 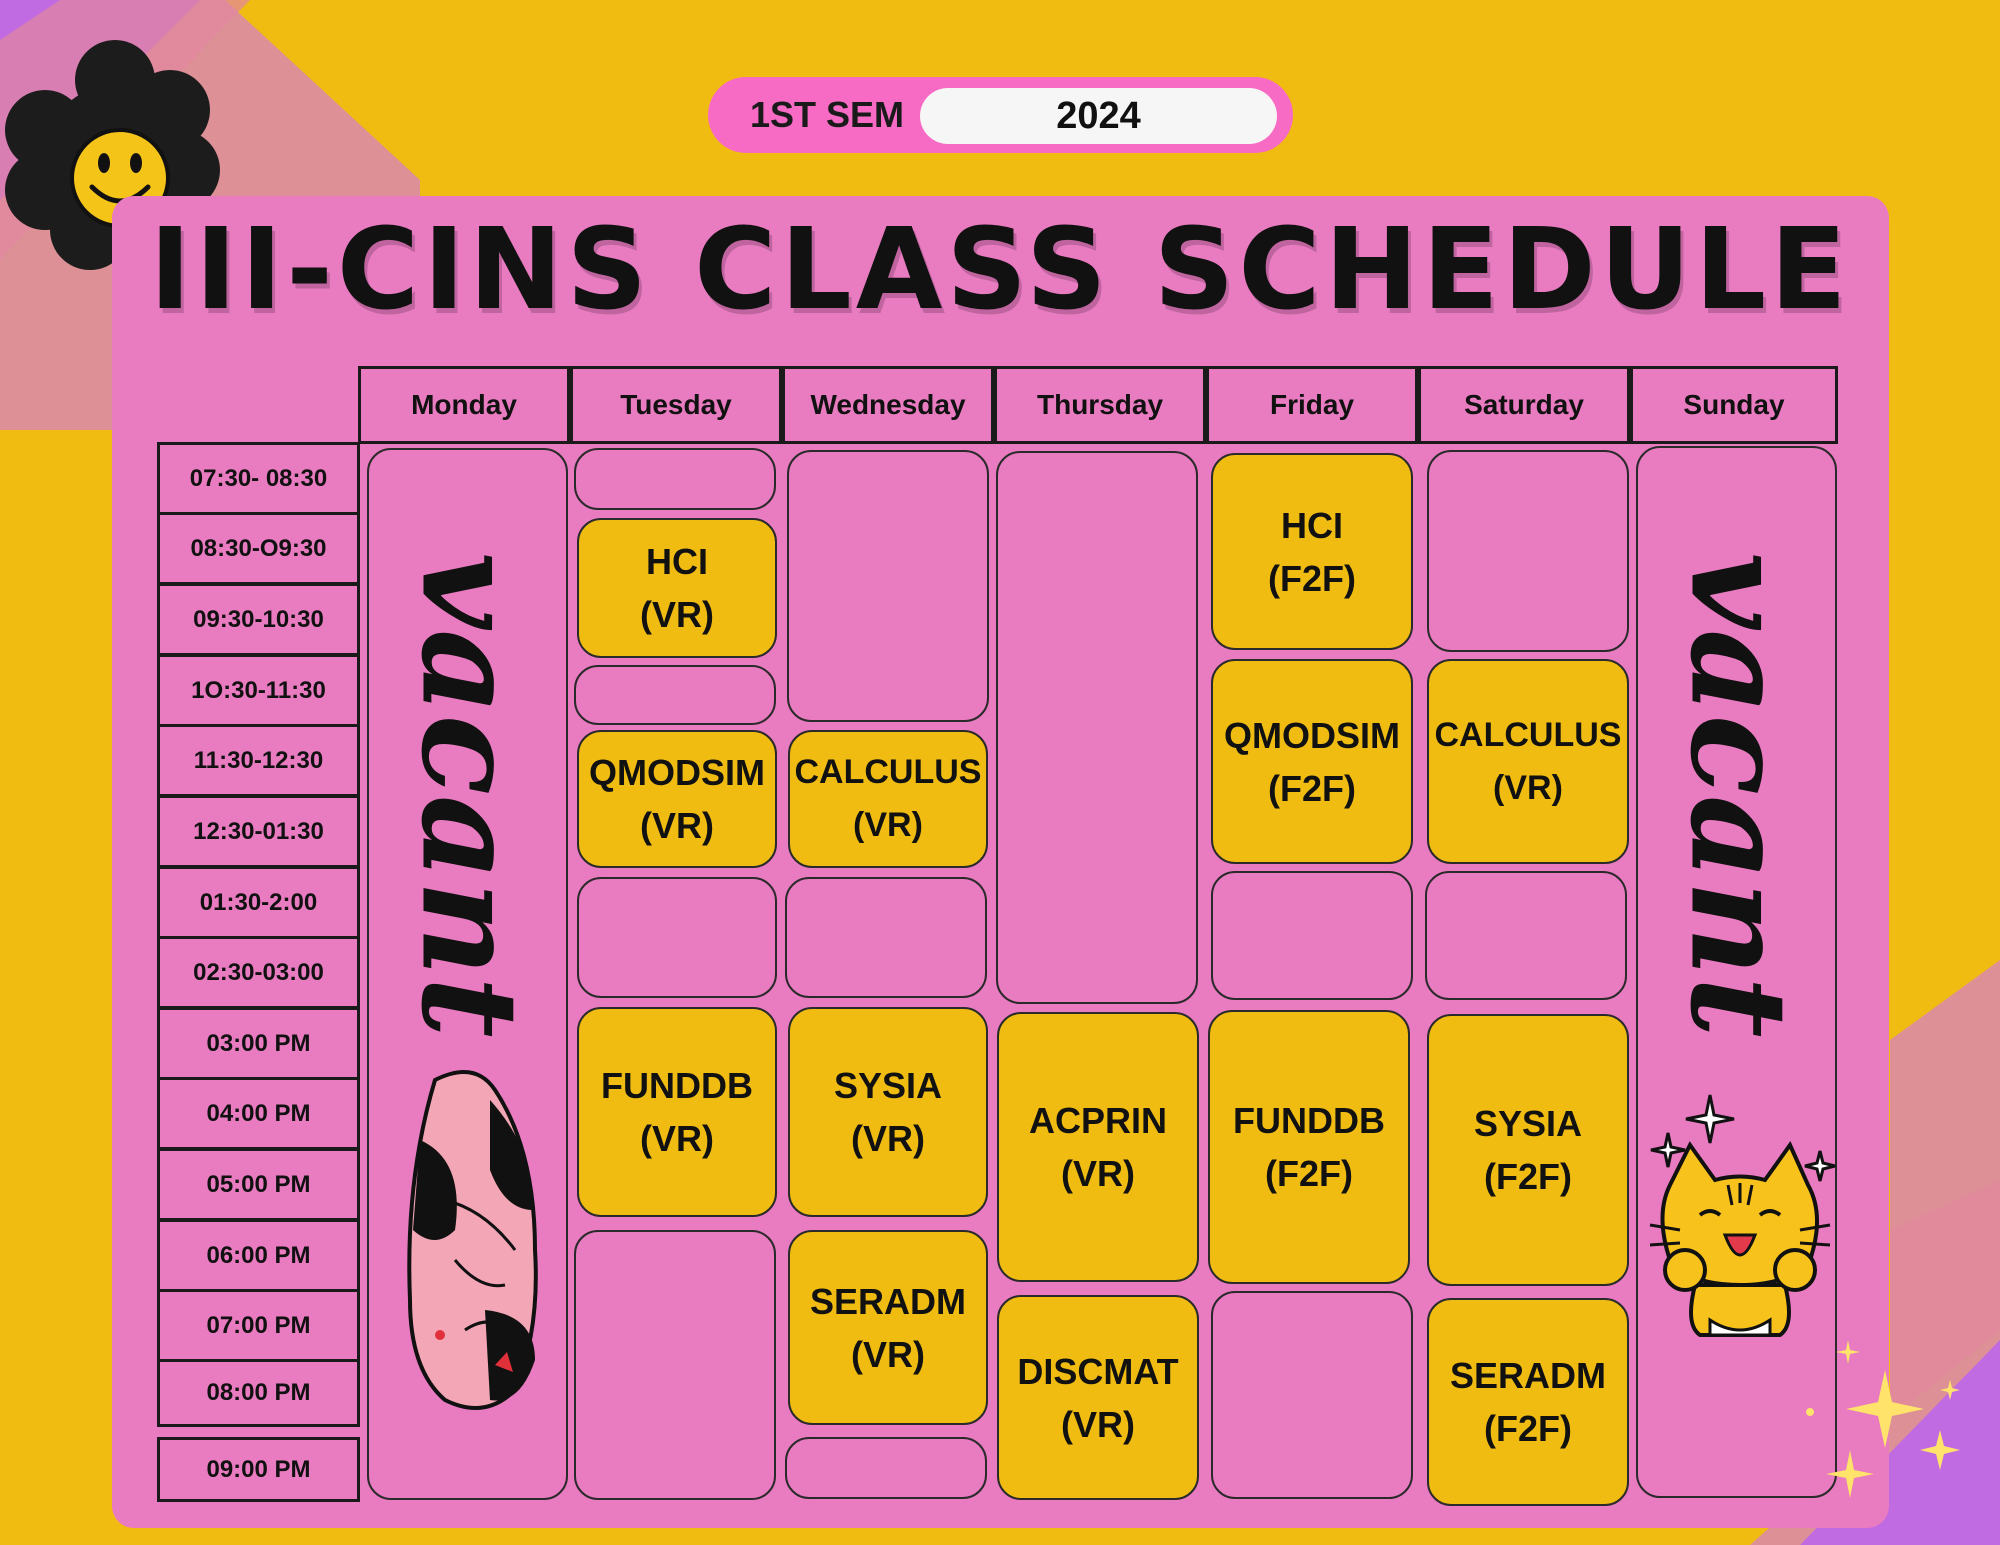 I want to click on time-slot: 07:30- 08:30, so click(x=258, y=478).